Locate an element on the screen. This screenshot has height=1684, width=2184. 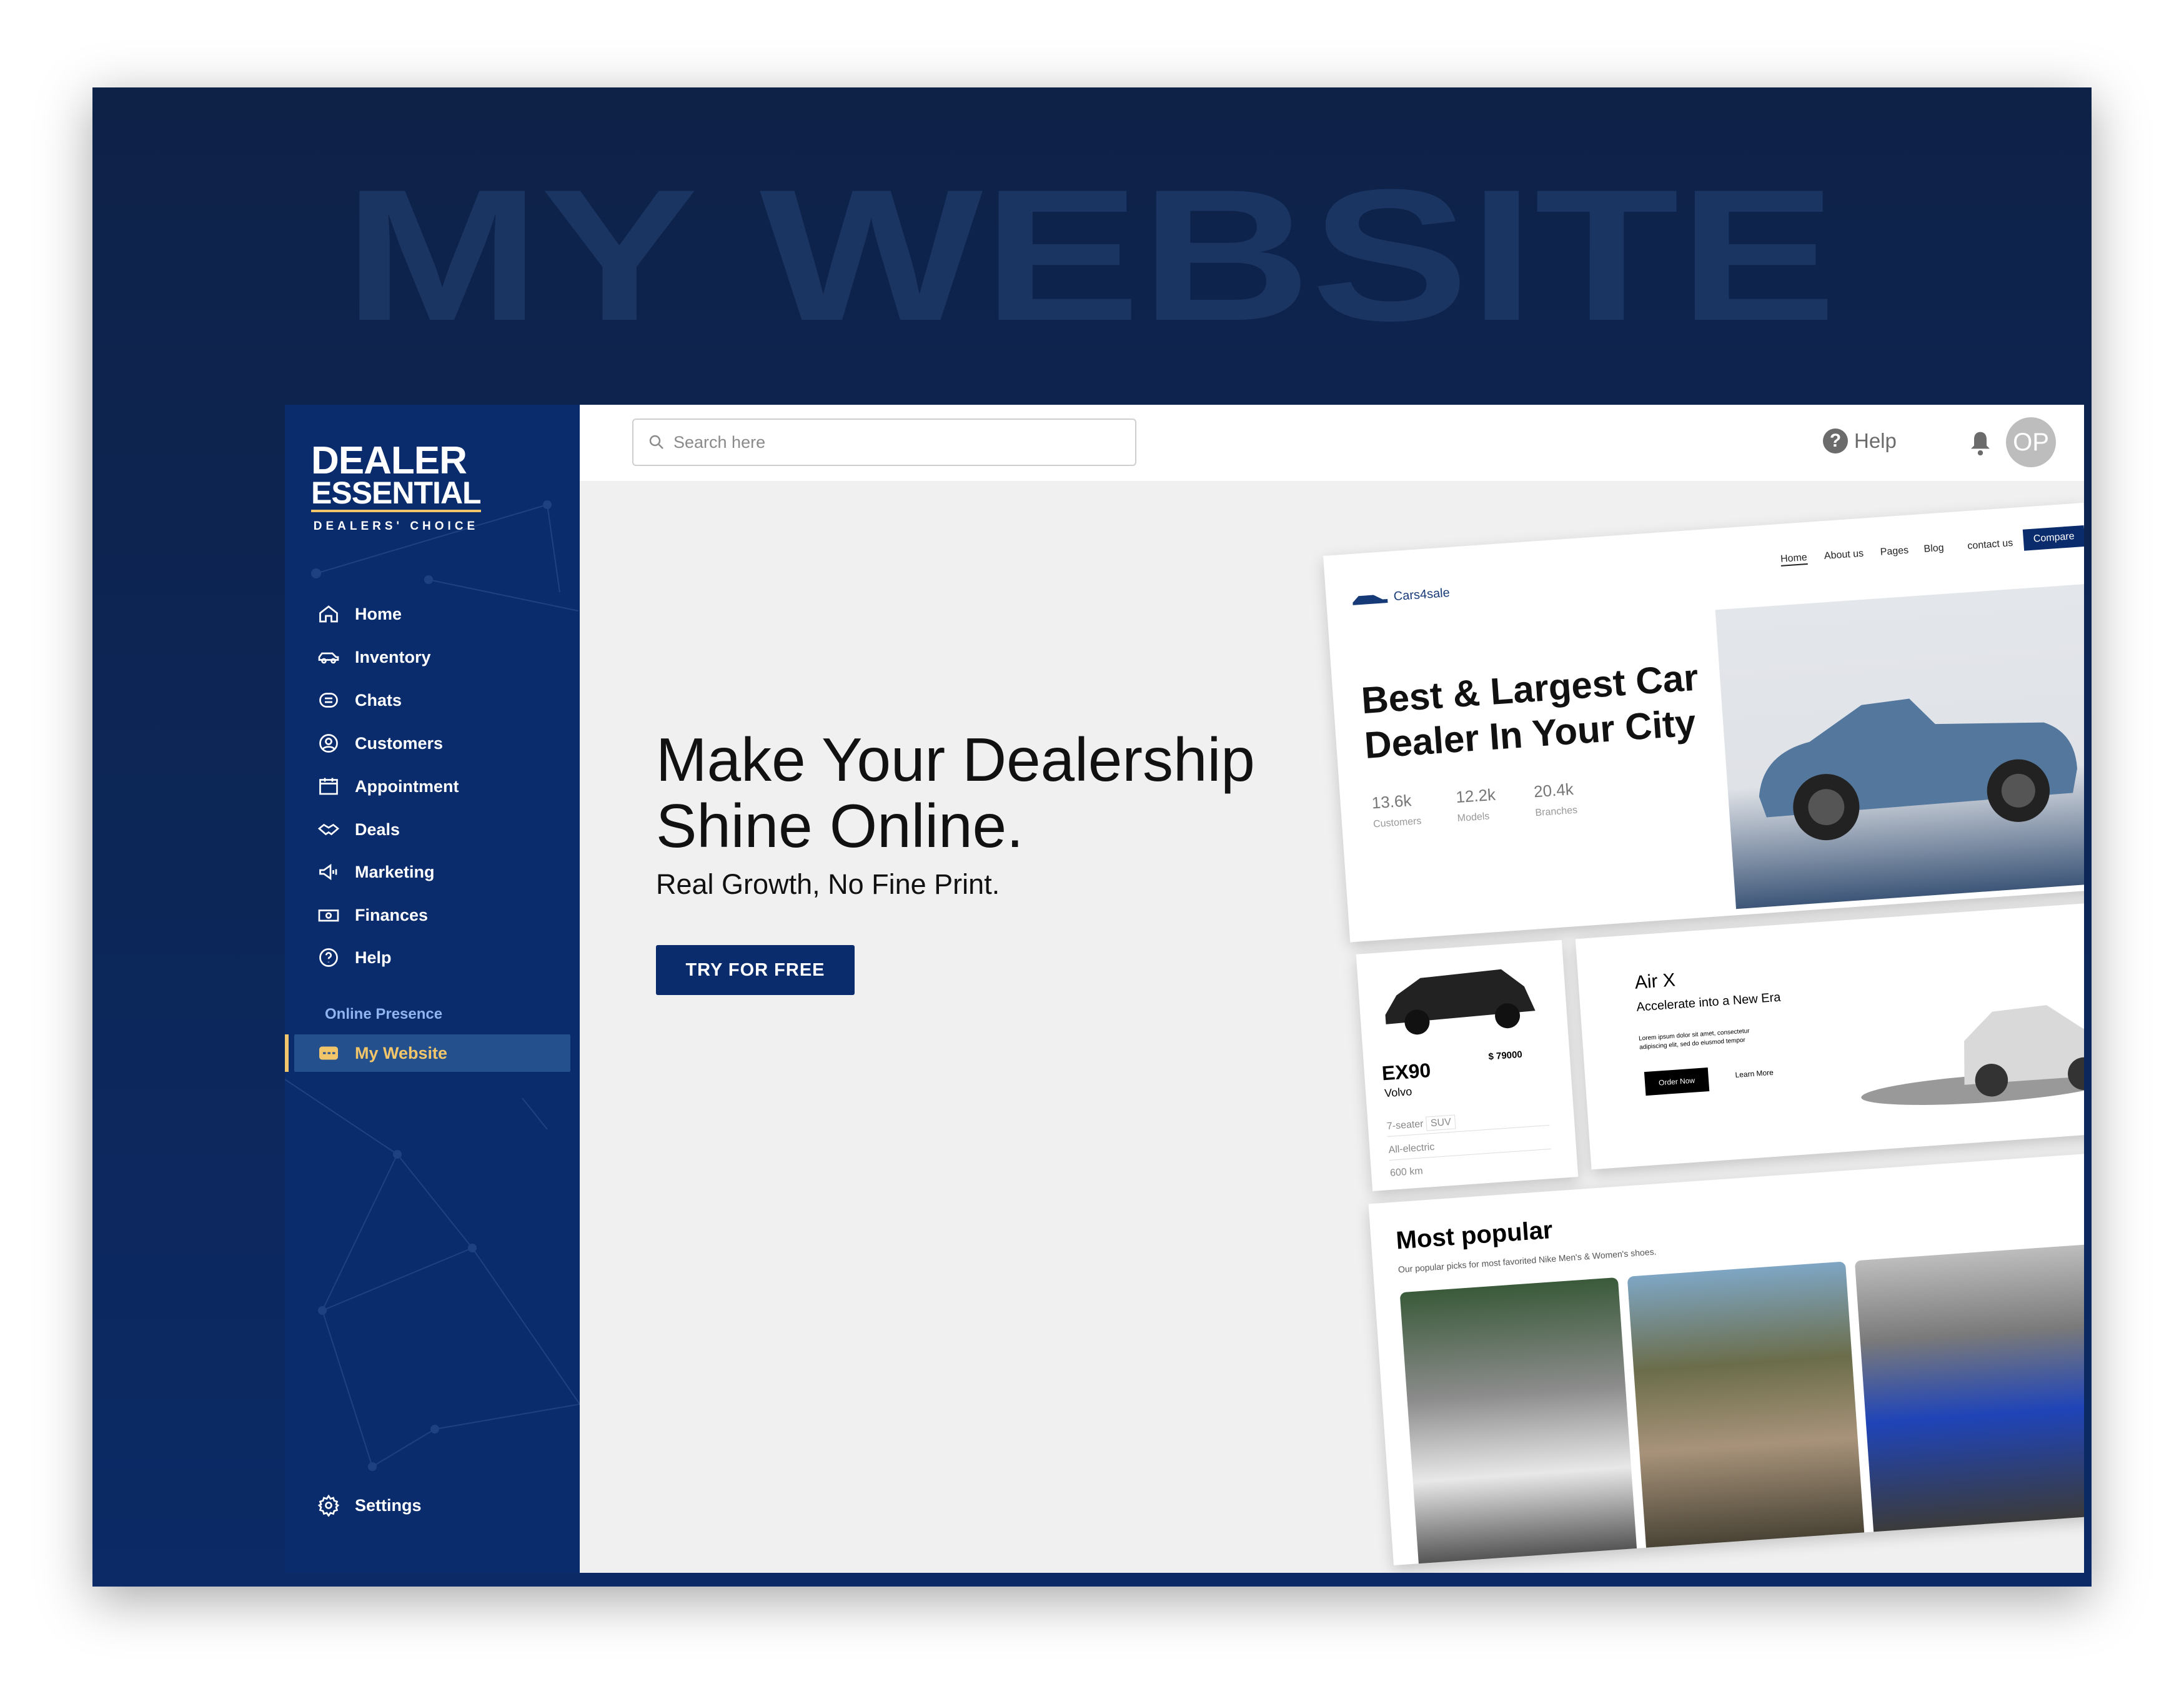
sidebar-item-inventory: Inventory is located at coordinates (374, 657).